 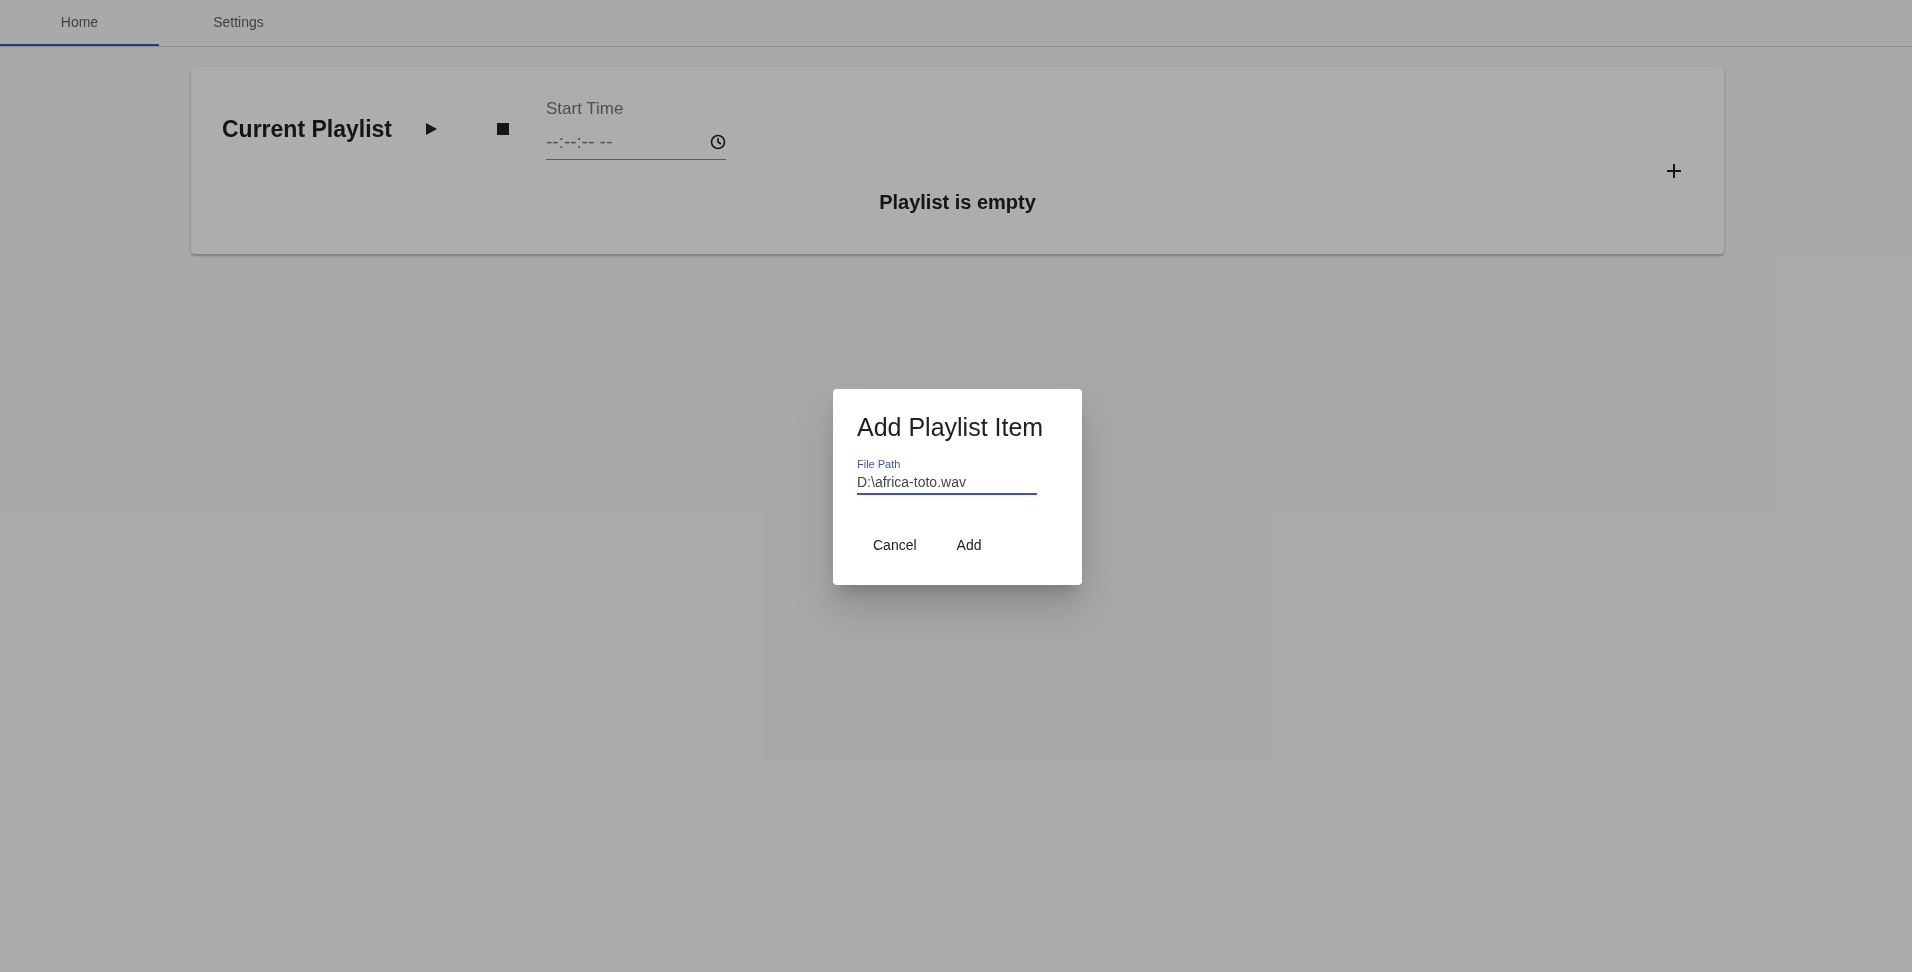 What do you see at coordinates (969, 545) in the screenshot?
I see `dialog-button: Add` at bounding box center [969, 545].